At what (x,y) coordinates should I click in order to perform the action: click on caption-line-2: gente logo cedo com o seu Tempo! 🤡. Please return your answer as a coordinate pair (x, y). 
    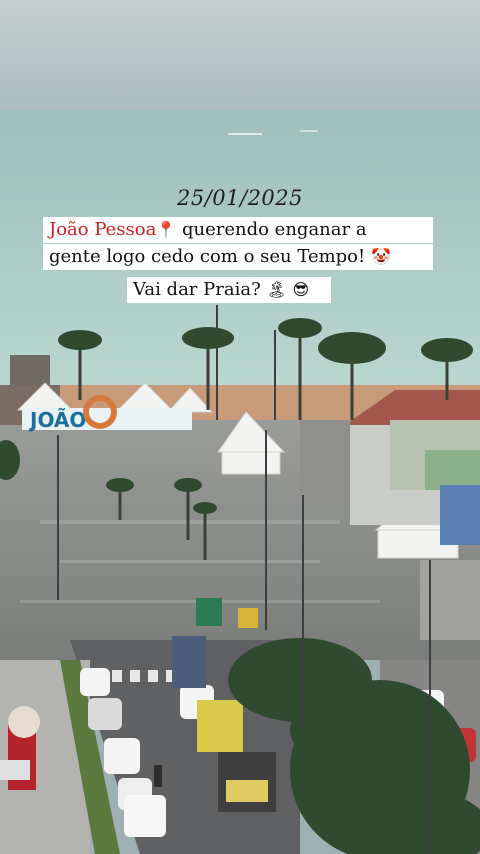
    Looking at the image, I should click on (238, 257).